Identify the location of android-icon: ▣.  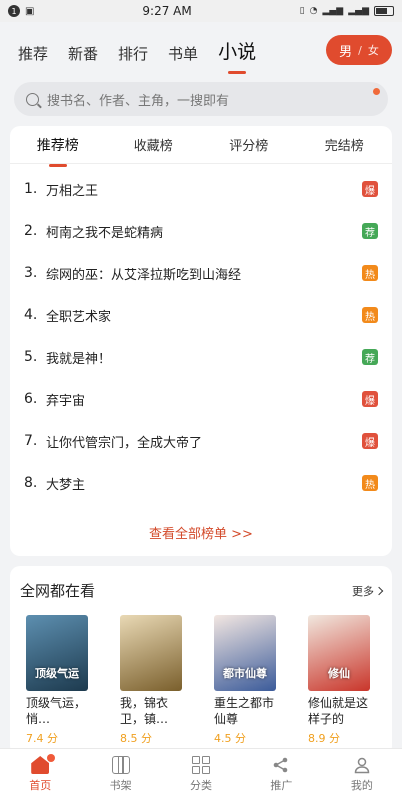
(30, 11).